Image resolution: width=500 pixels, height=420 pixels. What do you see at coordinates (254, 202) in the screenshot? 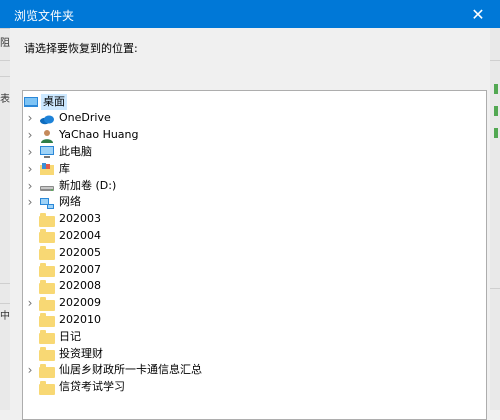
I see `tree-item: › 网络` at bounding box center [254, 202].